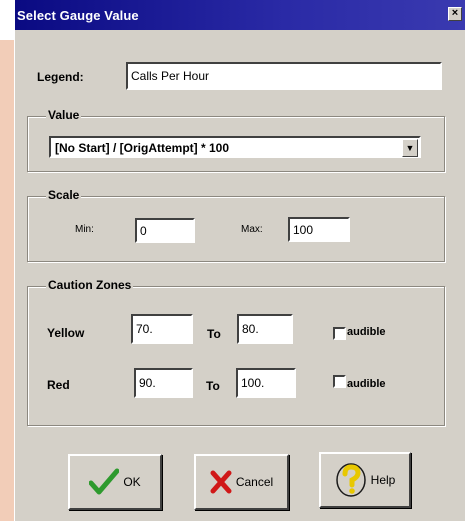 This screenshot has height=521, width=465. I want to click on ok-button-label: OK, so click(132, 482).